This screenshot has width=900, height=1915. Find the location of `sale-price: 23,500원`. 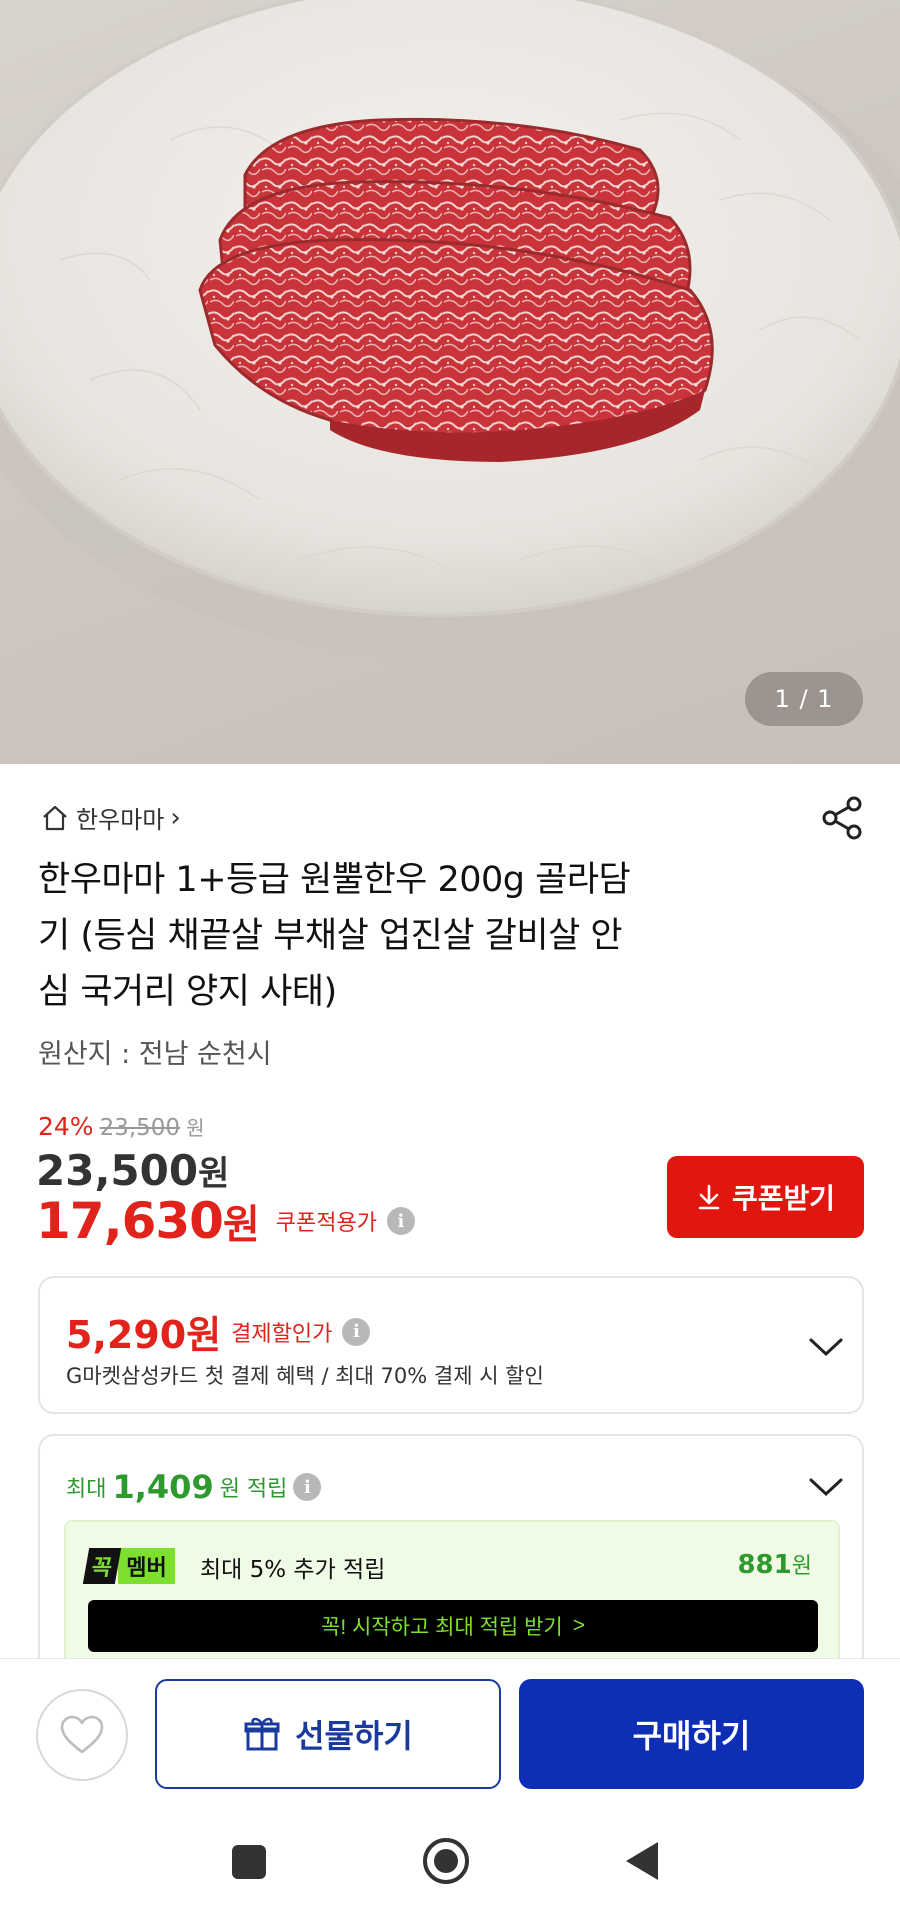

sale-price: 23,500원 is located at coordinates (132, 1170).